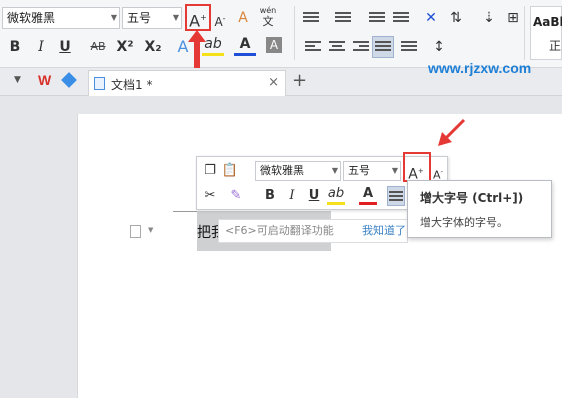  Describe the element at coordinates (472, 198) in the screenshot. I see `tooltip-title: 增大字号 (Ctrl+])` at that location.